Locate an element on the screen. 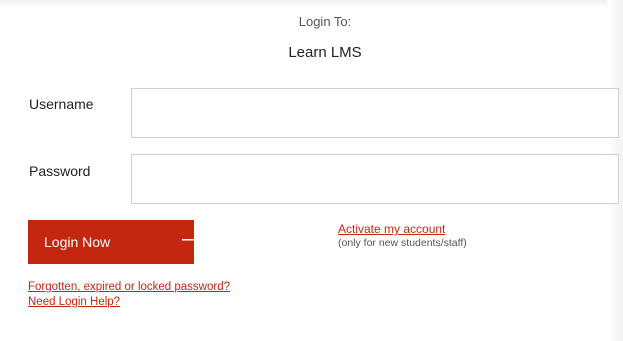 This screenshot has height=341, width=623. site-title: Learn LMS is located at coordinates (325, 52).